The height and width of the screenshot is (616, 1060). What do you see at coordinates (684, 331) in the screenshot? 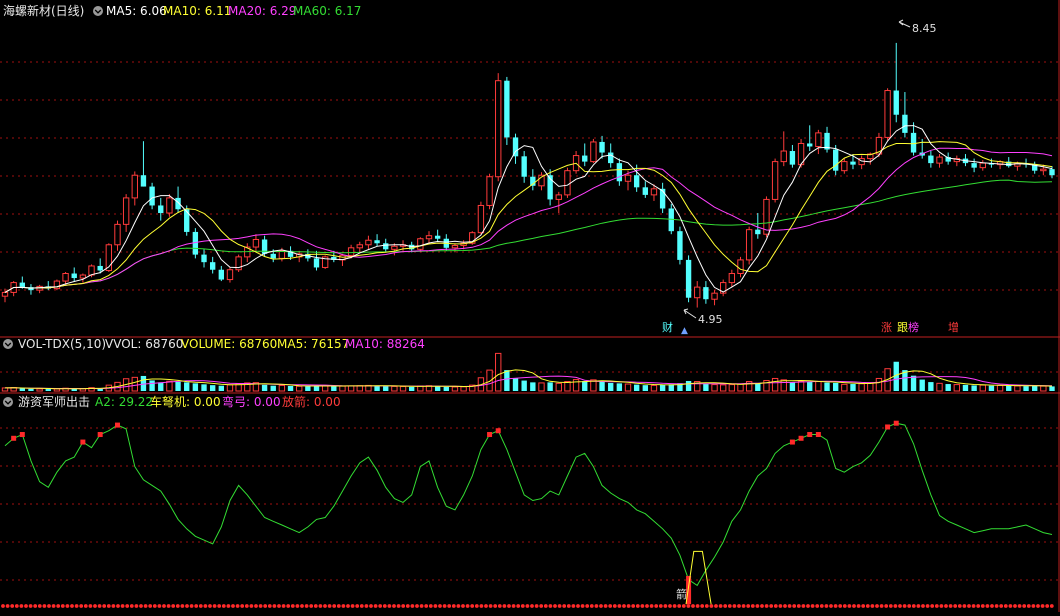
I see `marker-up-icon: ▲` at bounding box center [684, 331].